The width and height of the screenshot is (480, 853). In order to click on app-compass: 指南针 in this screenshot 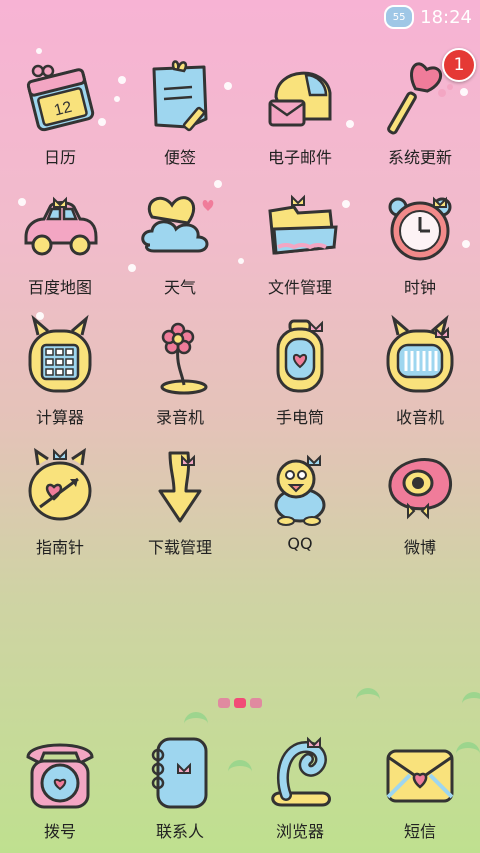, I will do `click(60, 507)`.